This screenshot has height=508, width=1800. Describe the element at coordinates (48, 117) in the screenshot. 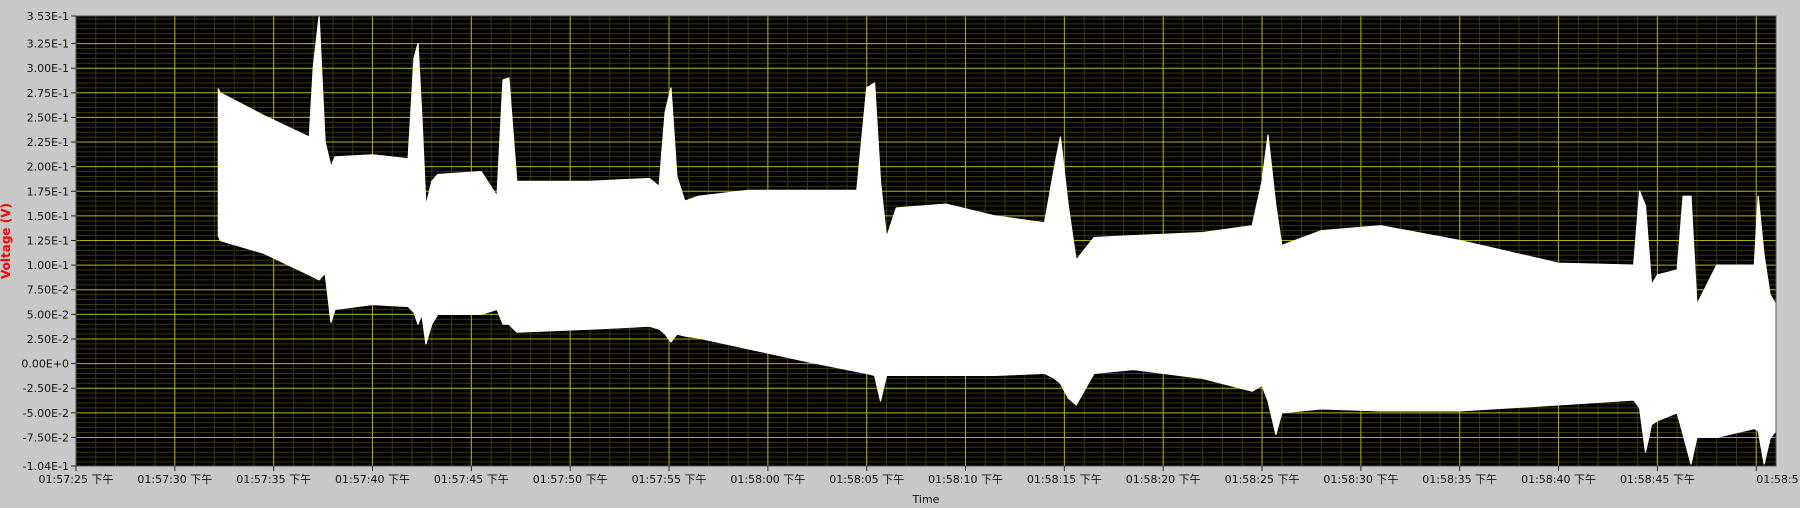

I see `y-tick-label: 2.50E-1` at that location.